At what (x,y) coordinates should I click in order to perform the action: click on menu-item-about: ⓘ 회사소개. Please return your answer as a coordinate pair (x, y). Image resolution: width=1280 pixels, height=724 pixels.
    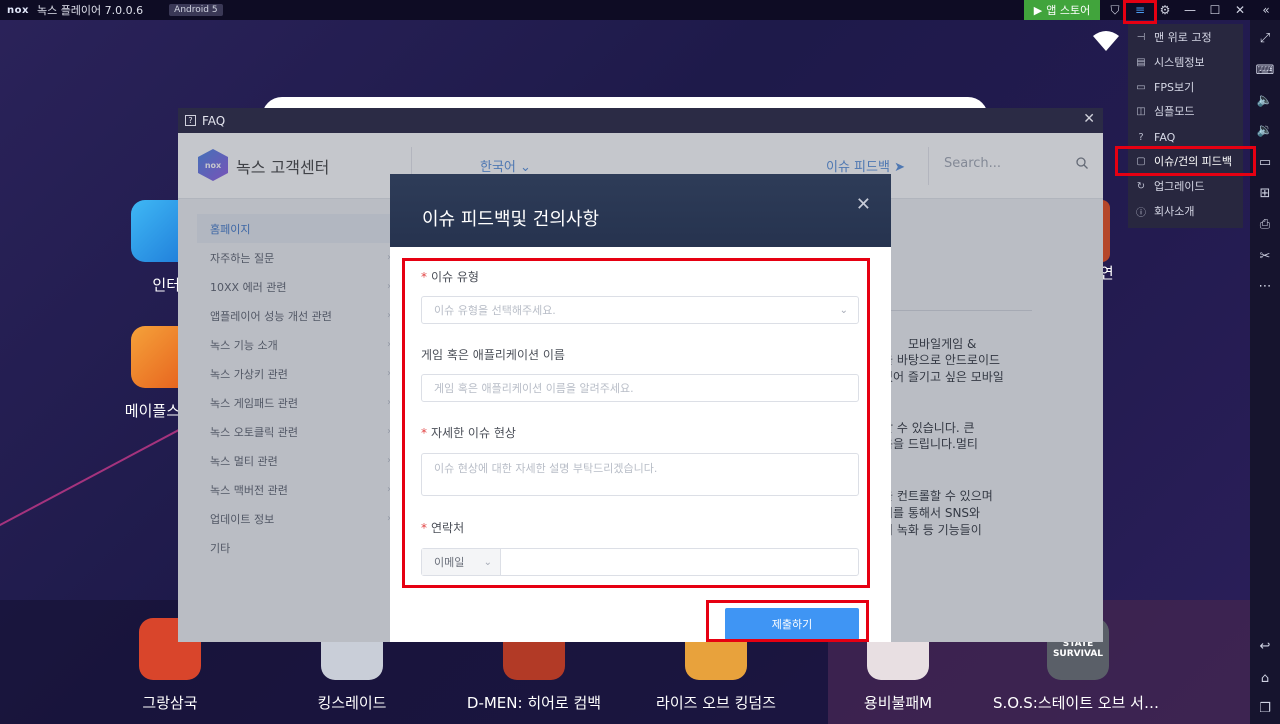
    Looking at the image, I should click on (1185, 211).